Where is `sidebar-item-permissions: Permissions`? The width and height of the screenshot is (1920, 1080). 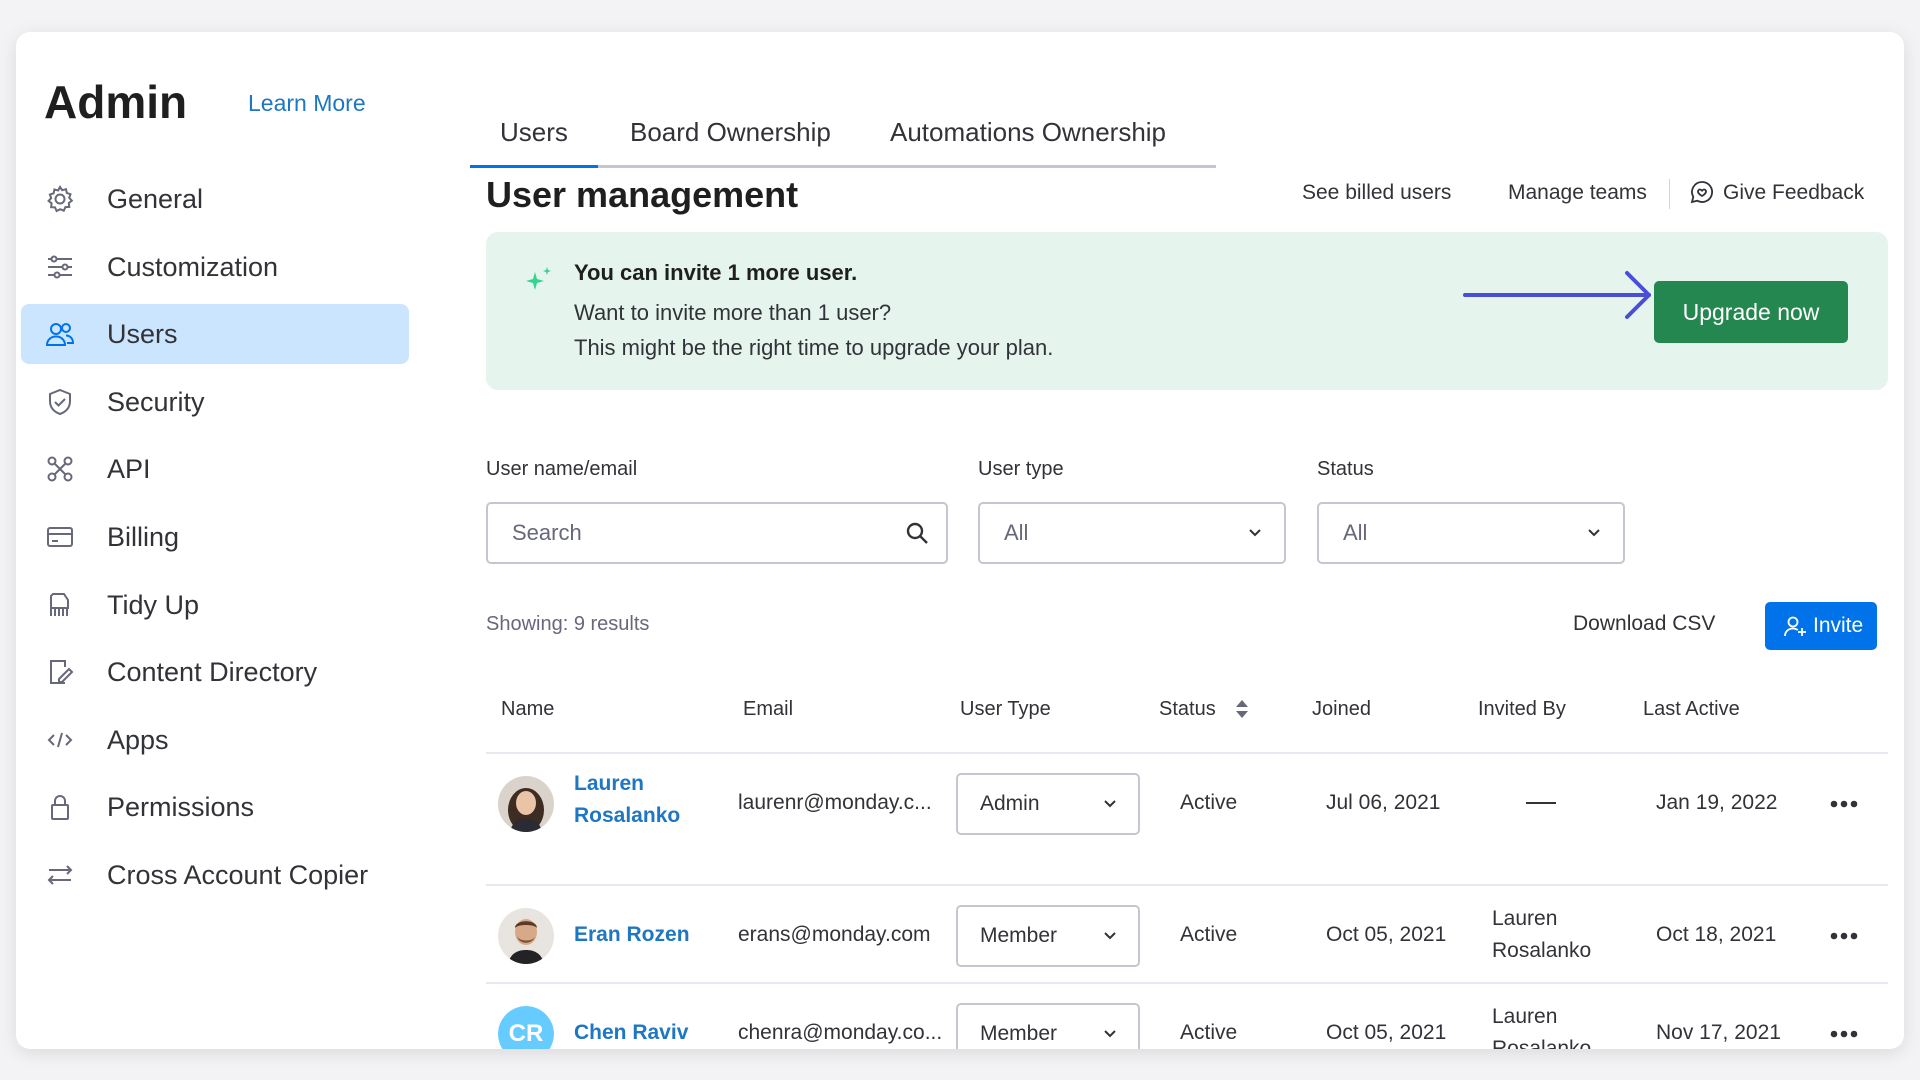 sidebar-item-permissions: Permissions is located at coordinates (215, 807).